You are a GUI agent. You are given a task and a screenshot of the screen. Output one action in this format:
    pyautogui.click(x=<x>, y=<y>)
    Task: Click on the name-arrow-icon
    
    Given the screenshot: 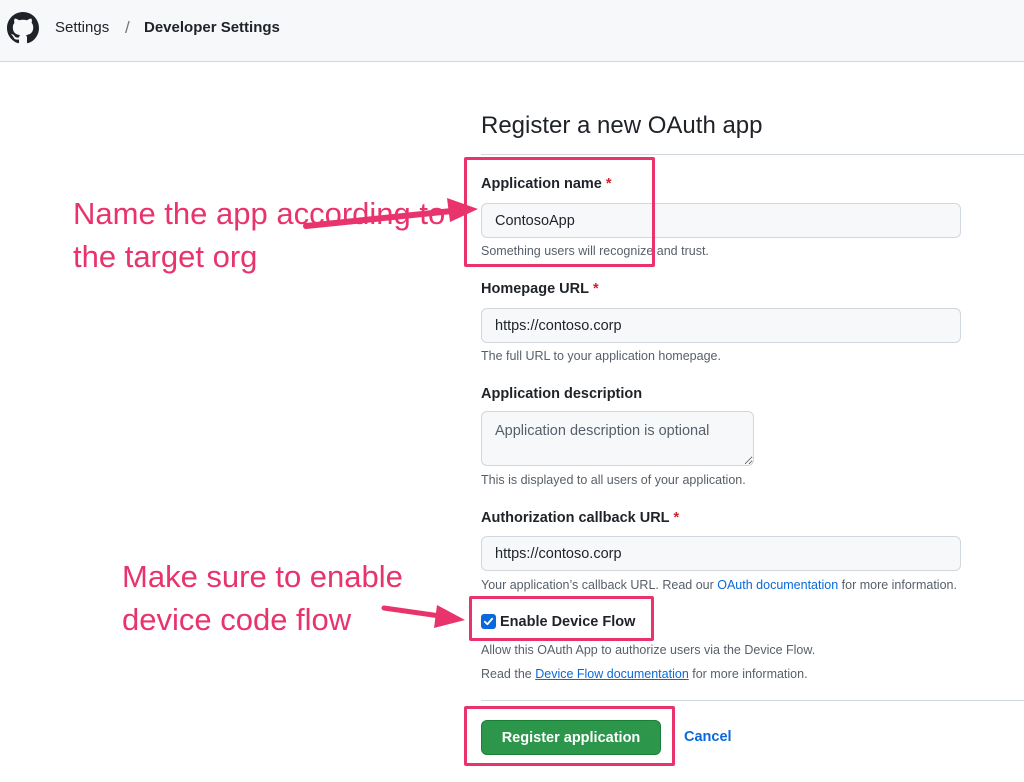 What is the action you would take?
    pyautogui.click(x=390, y=213)
    